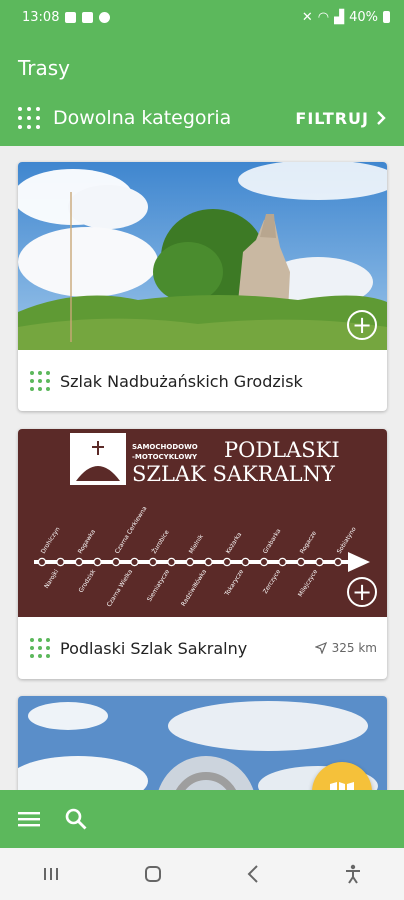 This screenshot has height=900, width=404. I want to click on category-grid-icon, so click(29, 118).